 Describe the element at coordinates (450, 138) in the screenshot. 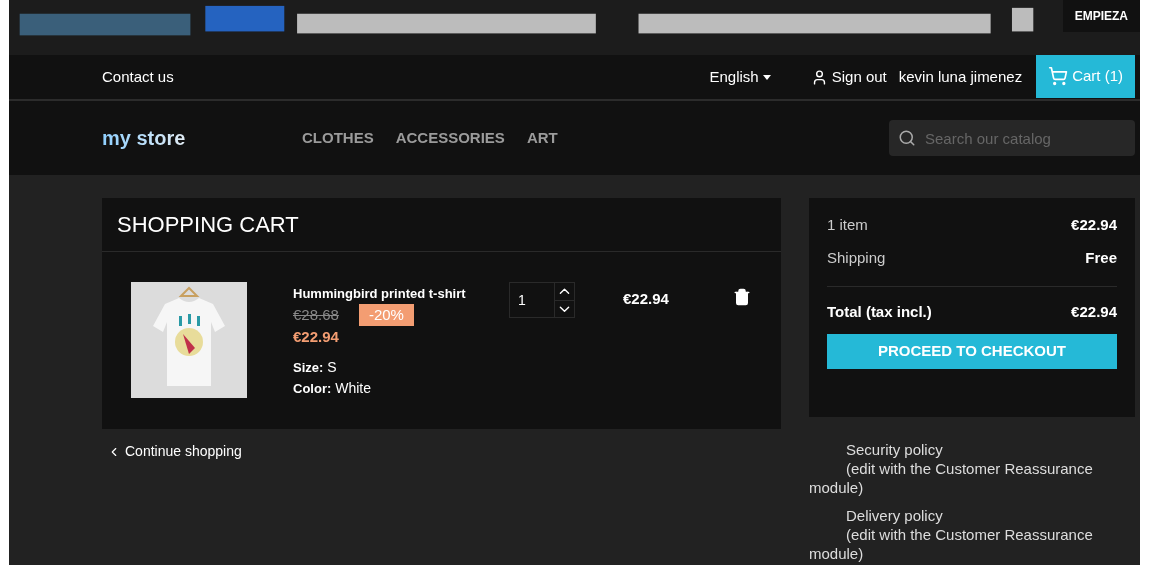

I see `menu-link: ACCESSORIES` at that location.